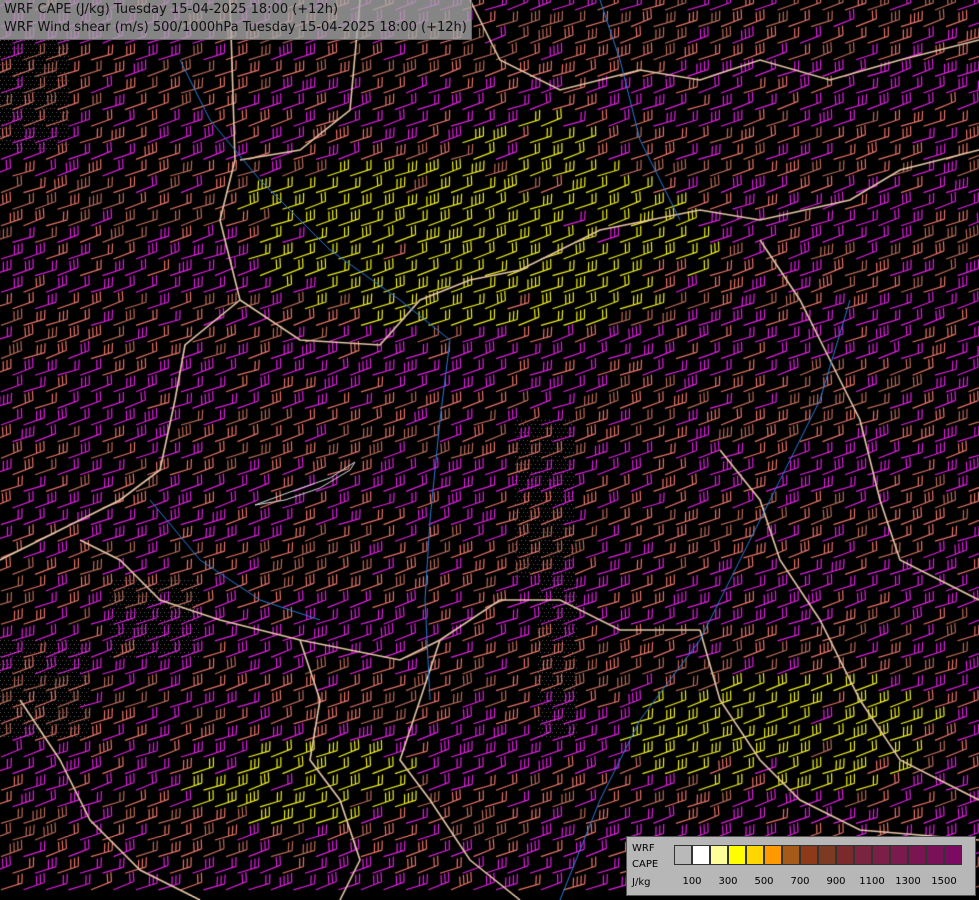 The image size is (979, 900). What do you see at coordinates (944, 881) in the screenshot?
I see `legend-tick-label: 1500` at bounding box center [944, 881].